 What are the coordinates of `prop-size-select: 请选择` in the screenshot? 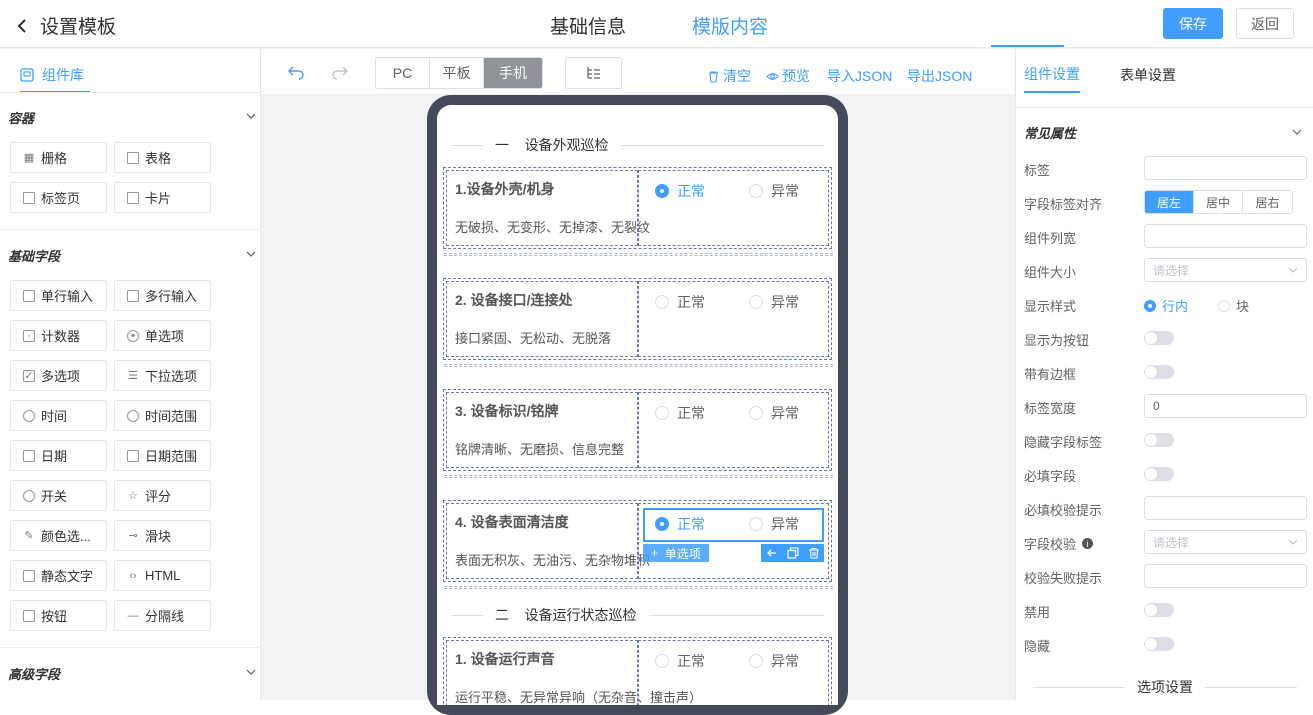 It's located at (1225, 270).